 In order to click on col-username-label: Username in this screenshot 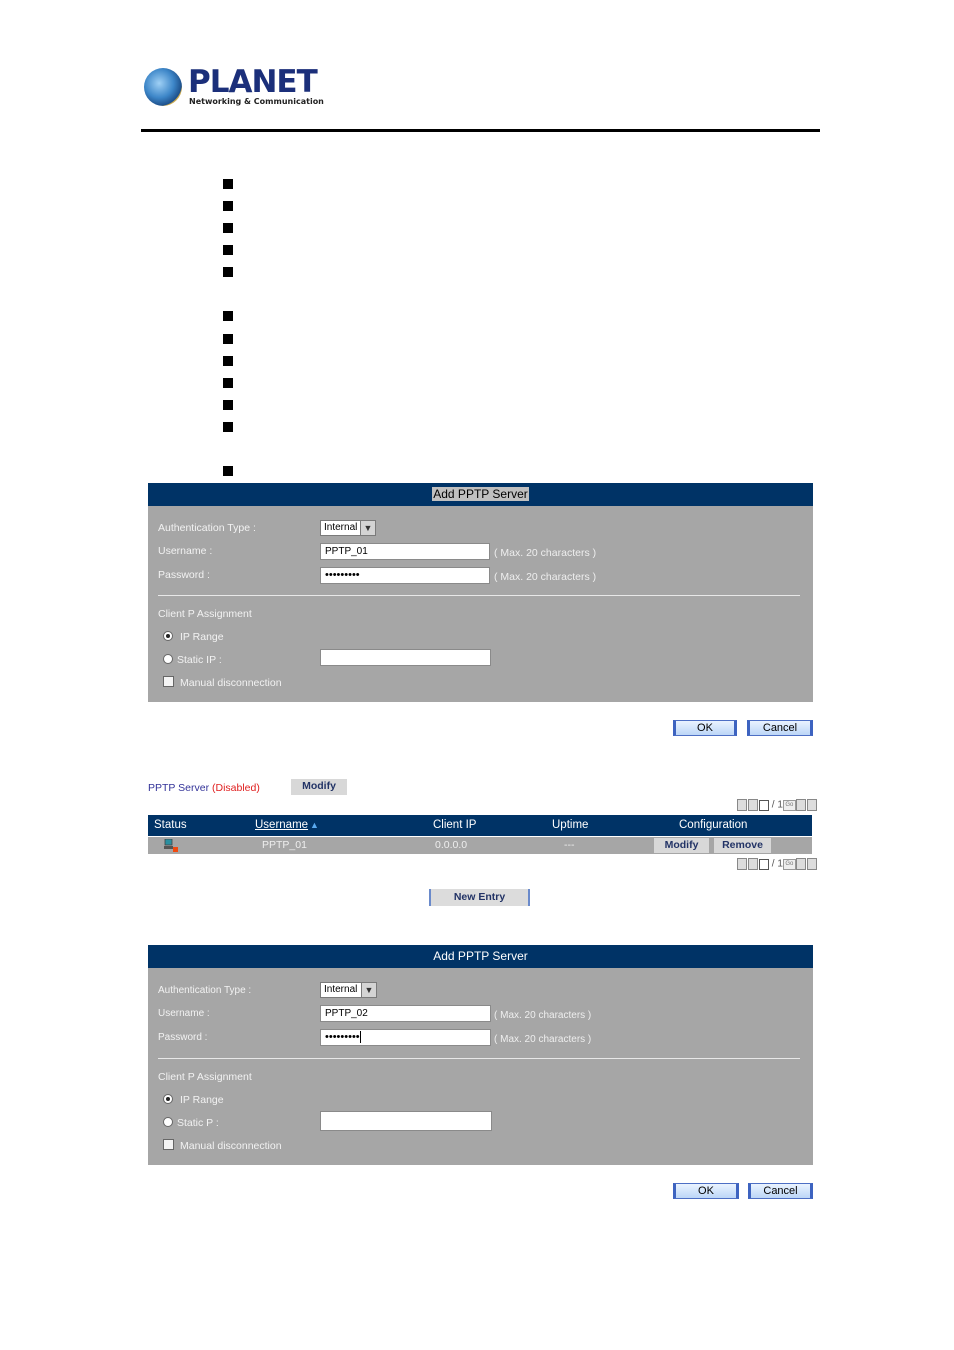, I will do `click(282, 825)`.